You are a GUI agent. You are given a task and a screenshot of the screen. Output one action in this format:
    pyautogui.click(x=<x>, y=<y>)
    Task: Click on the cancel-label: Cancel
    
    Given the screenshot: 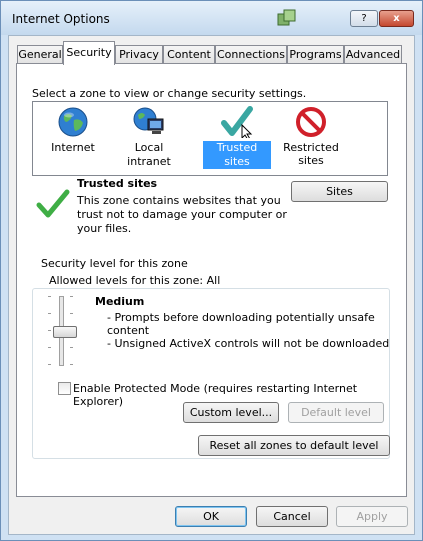 What is the action you would take?
    pyautogui.click(x=292, y=516)
    